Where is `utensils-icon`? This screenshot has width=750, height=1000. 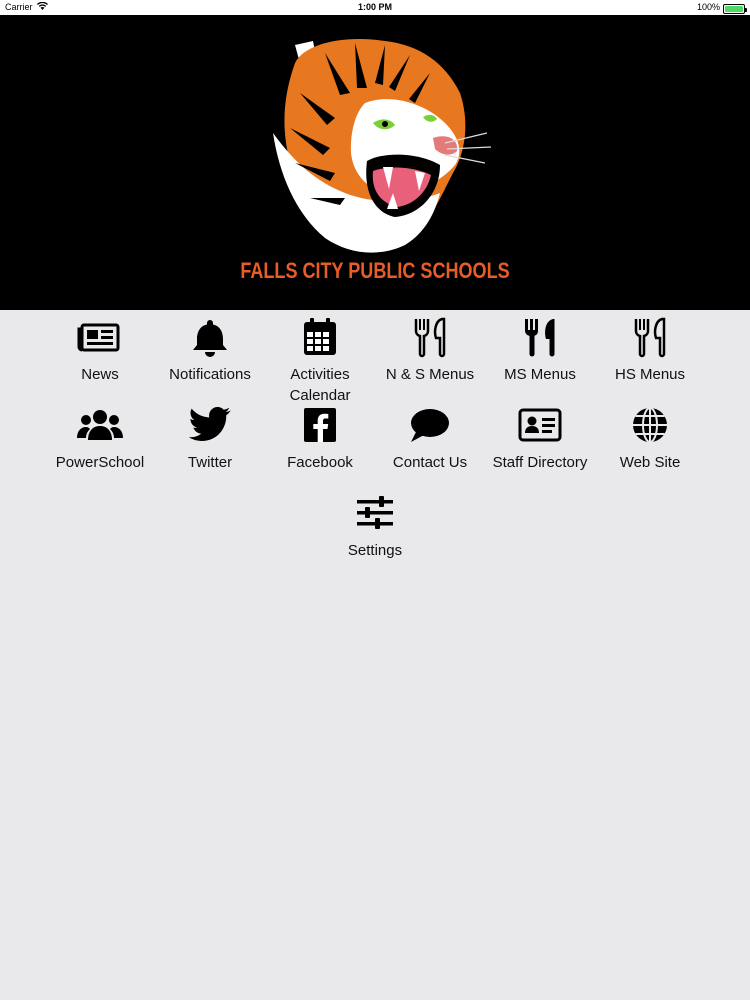
utensils-icon is located at coordinates (540, 337).